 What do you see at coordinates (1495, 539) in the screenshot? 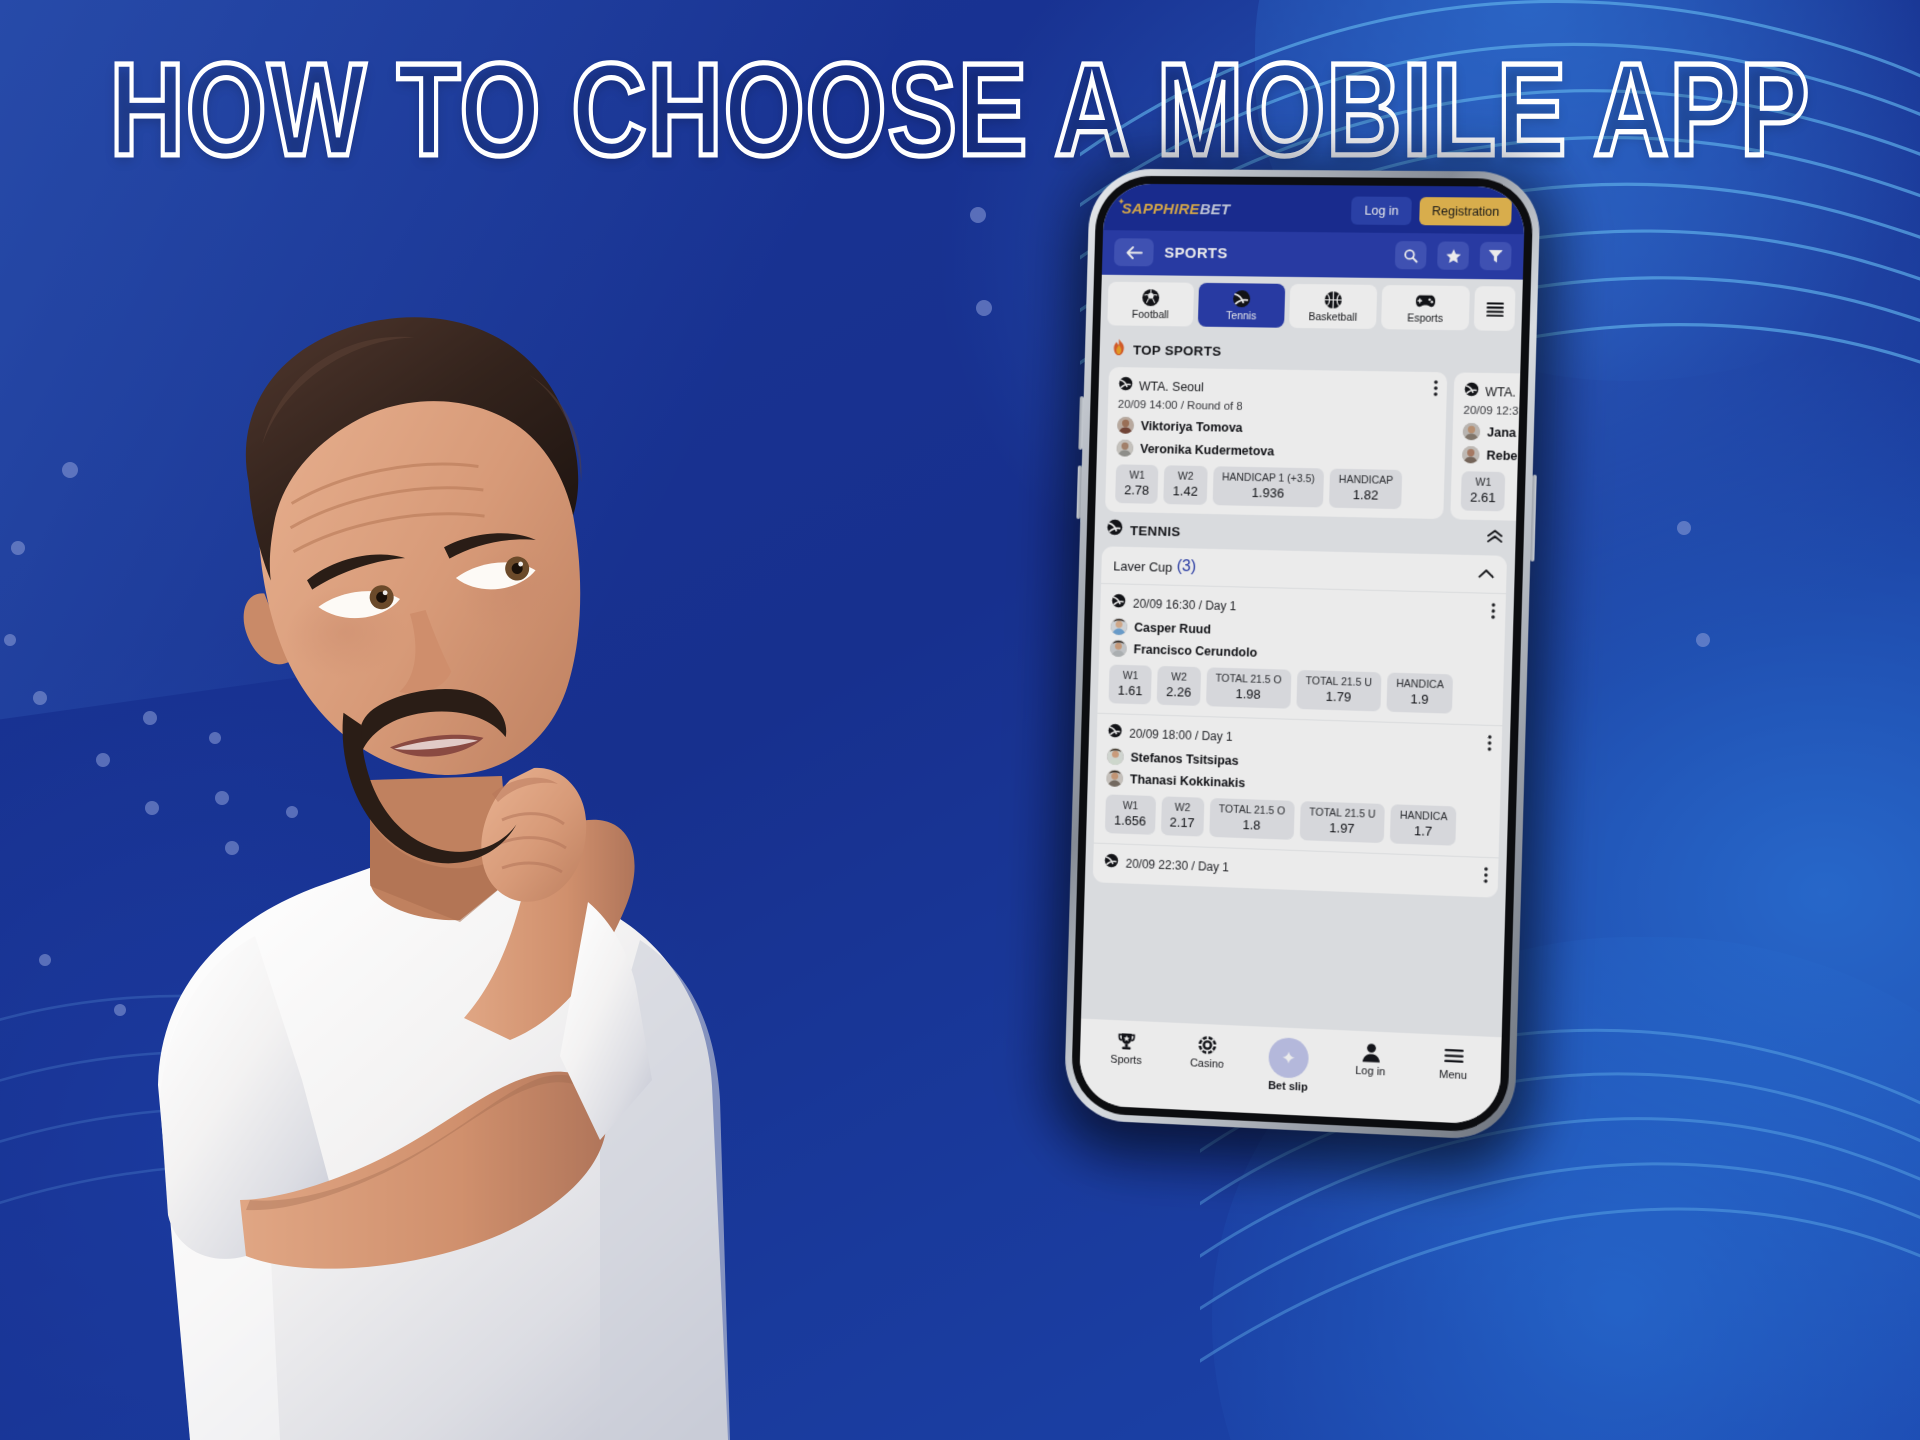
I see `double-chevron-up-icon` at bounding box center [1495, 539].